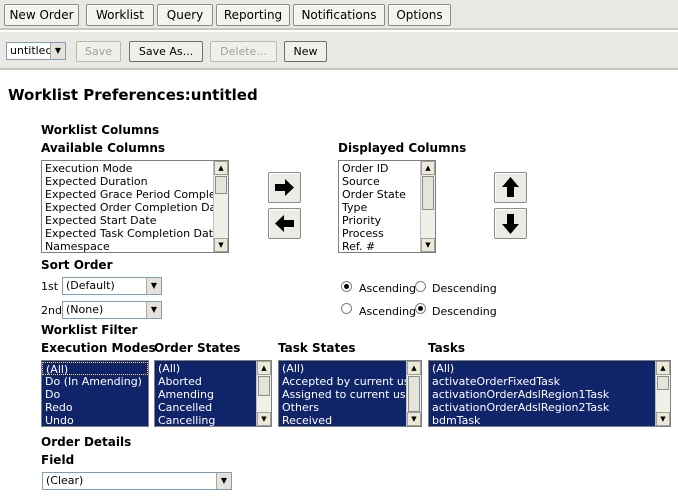 The image size is (678, 498). What do you see at coordinates (50, 286) in the screenshot?
I see `sort-first-label: 1st` at bounding box center [50, 286].